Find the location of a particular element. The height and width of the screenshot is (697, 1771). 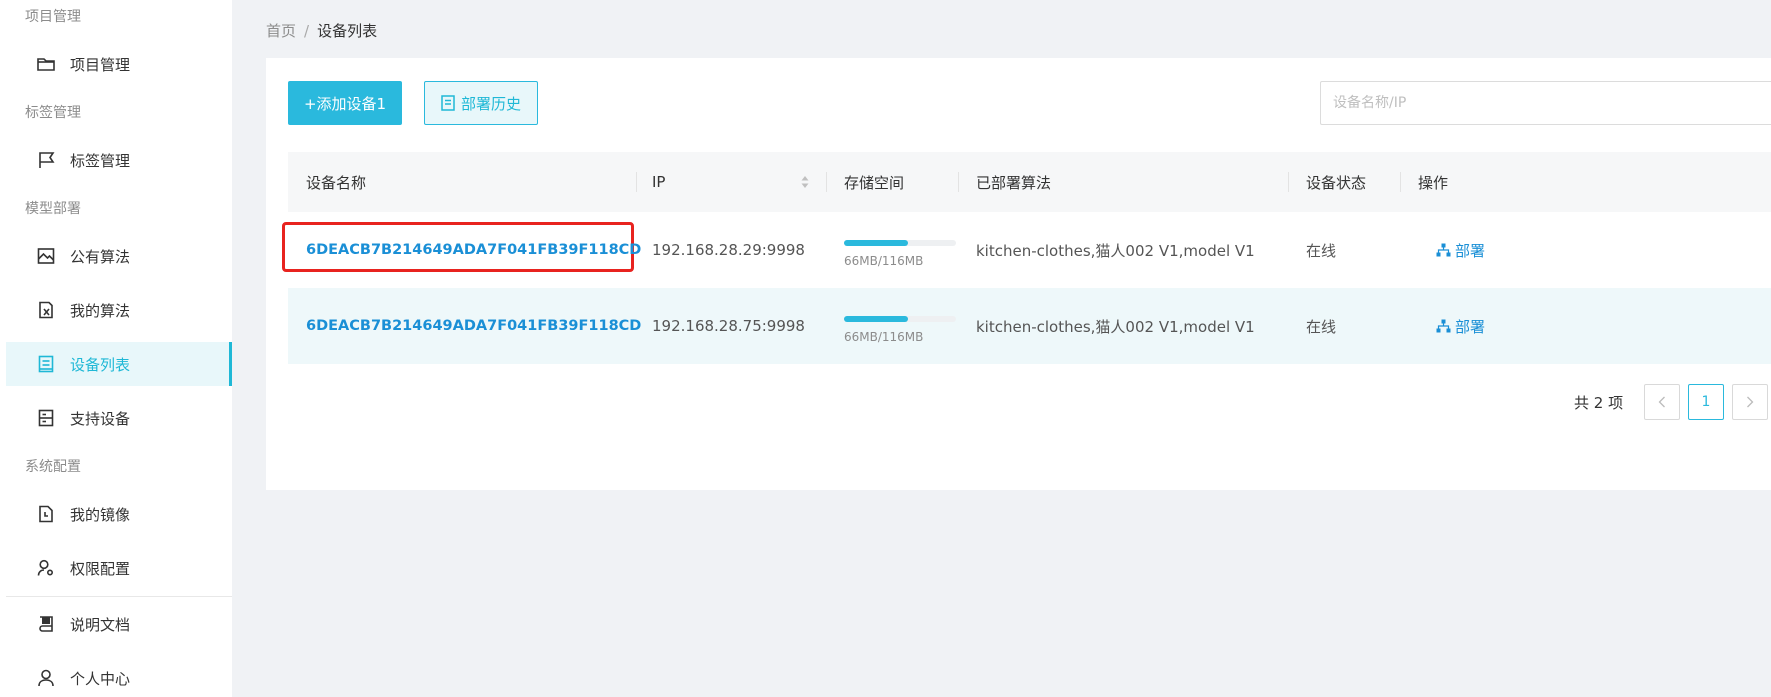

chevron-right-icon is located at coordinates (1750, 402).